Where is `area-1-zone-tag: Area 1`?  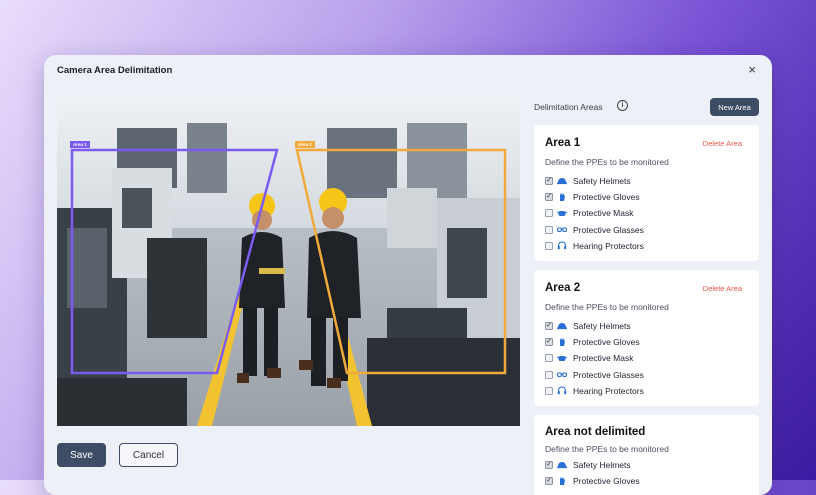
area-1-zone-tag: Area 1 is located at coordinates (80, 144).